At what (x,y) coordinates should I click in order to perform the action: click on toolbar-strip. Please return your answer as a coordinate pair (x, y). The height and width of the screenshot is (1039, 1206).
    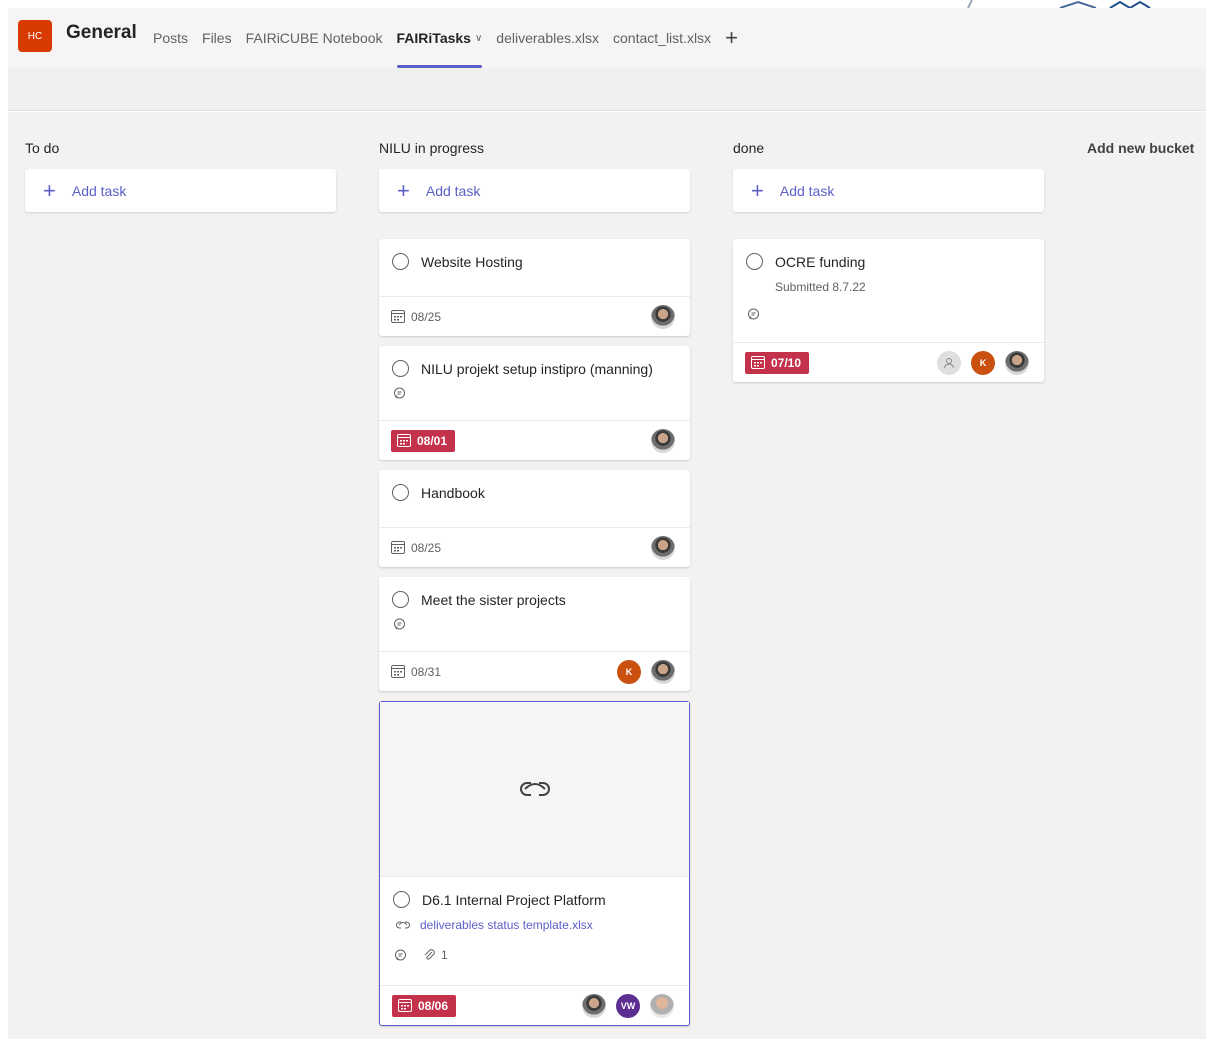
    Looking at the image, I should click on (607, 89).